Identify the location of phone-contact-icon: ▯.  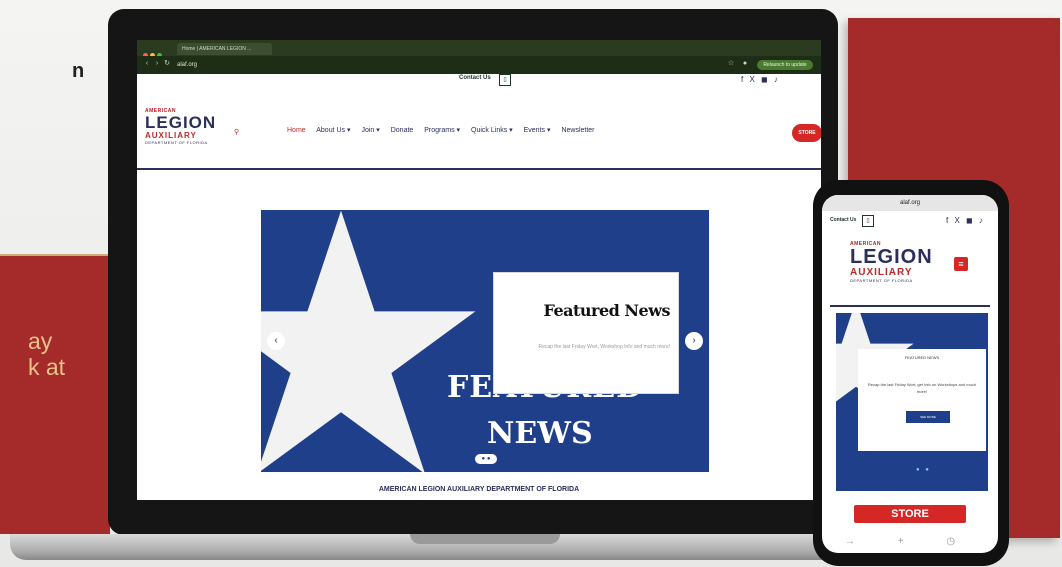
(868, 221).